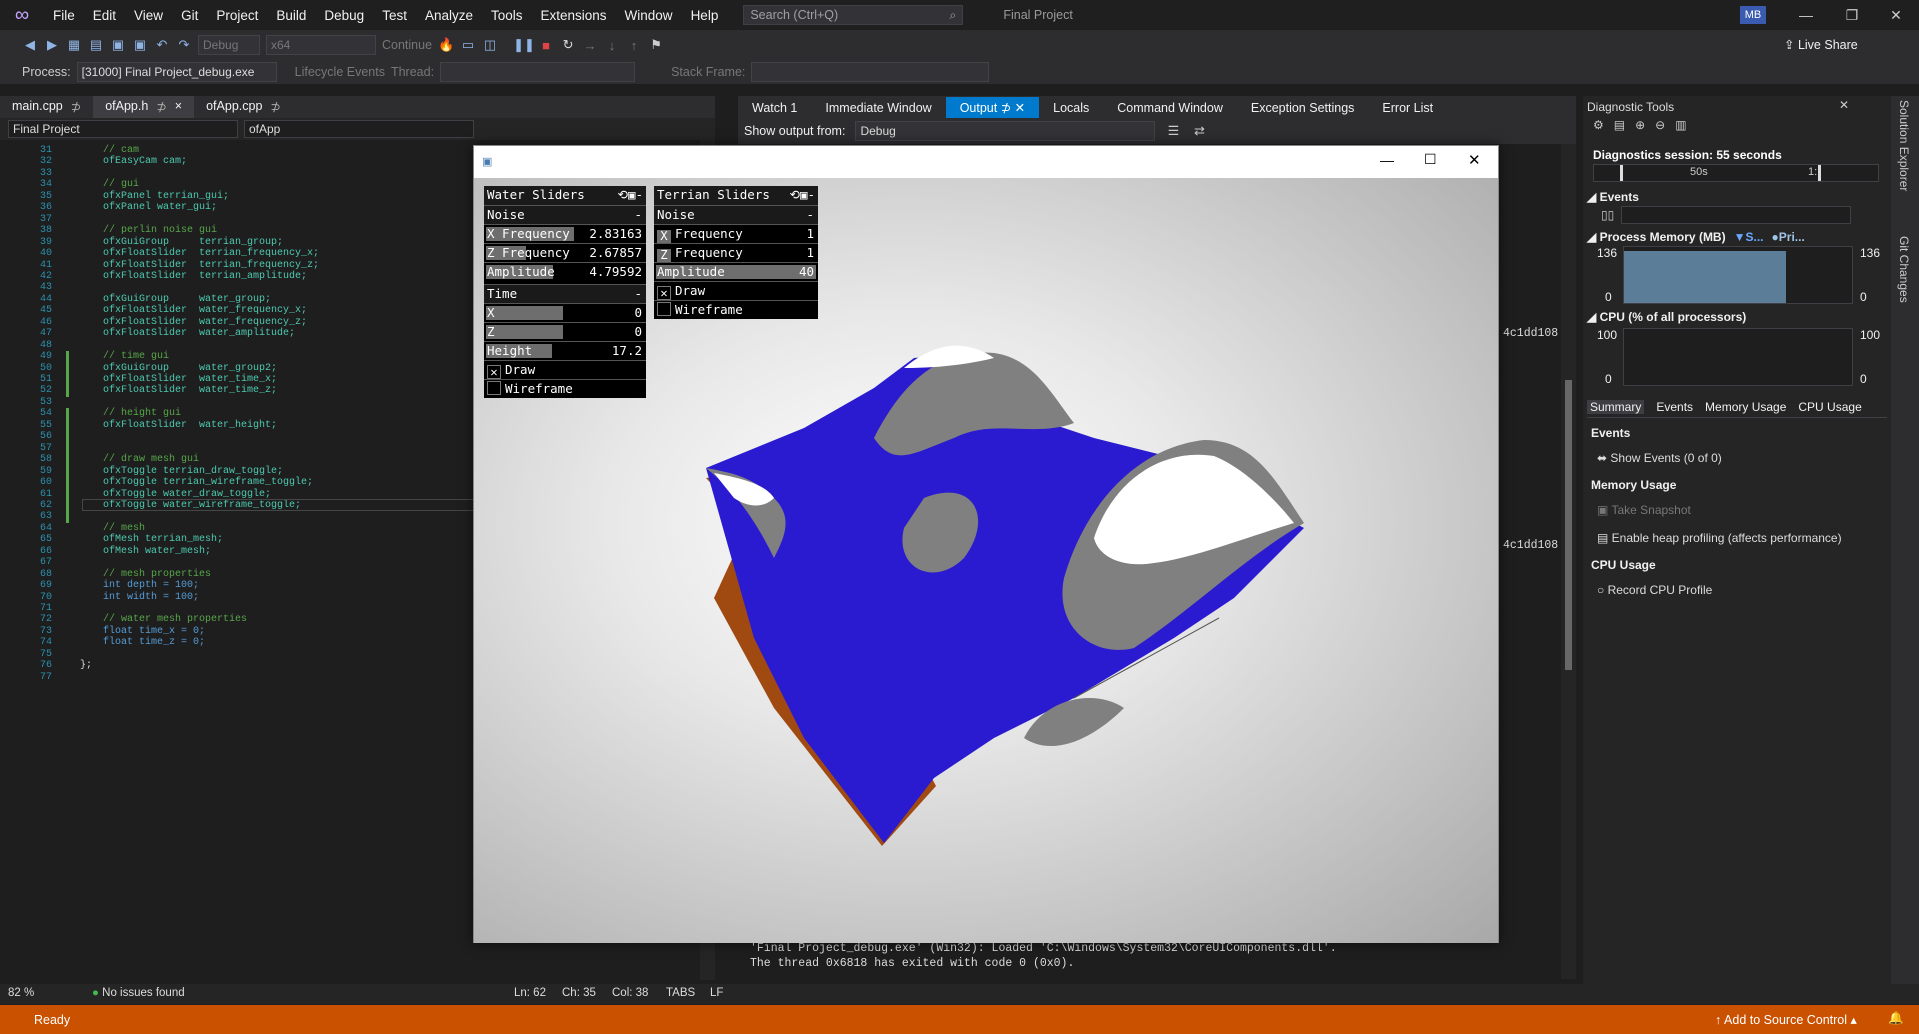 This screenshot has height=1034, width=1919. Describe the element at coordinates (1660, 125) in the screenshot. I see `zoom-out-icon: ⊖` at that location.